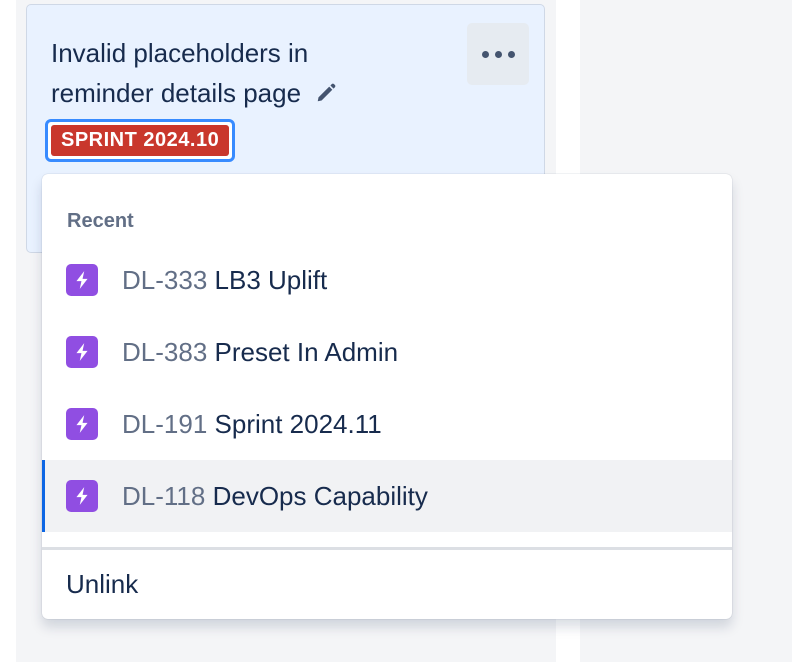 The height and width of the screenshot is (662, 792). Describe the element at coordinates (298, 423) in the screenshot. I see `issue-name: Sprint 2024.11` at that location.